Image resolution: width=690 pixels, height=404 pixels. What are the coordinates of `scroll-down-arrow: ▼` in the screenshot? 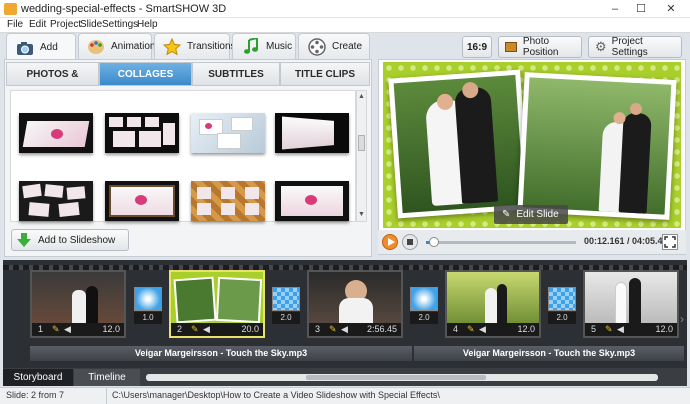 It's located at (361, 214).